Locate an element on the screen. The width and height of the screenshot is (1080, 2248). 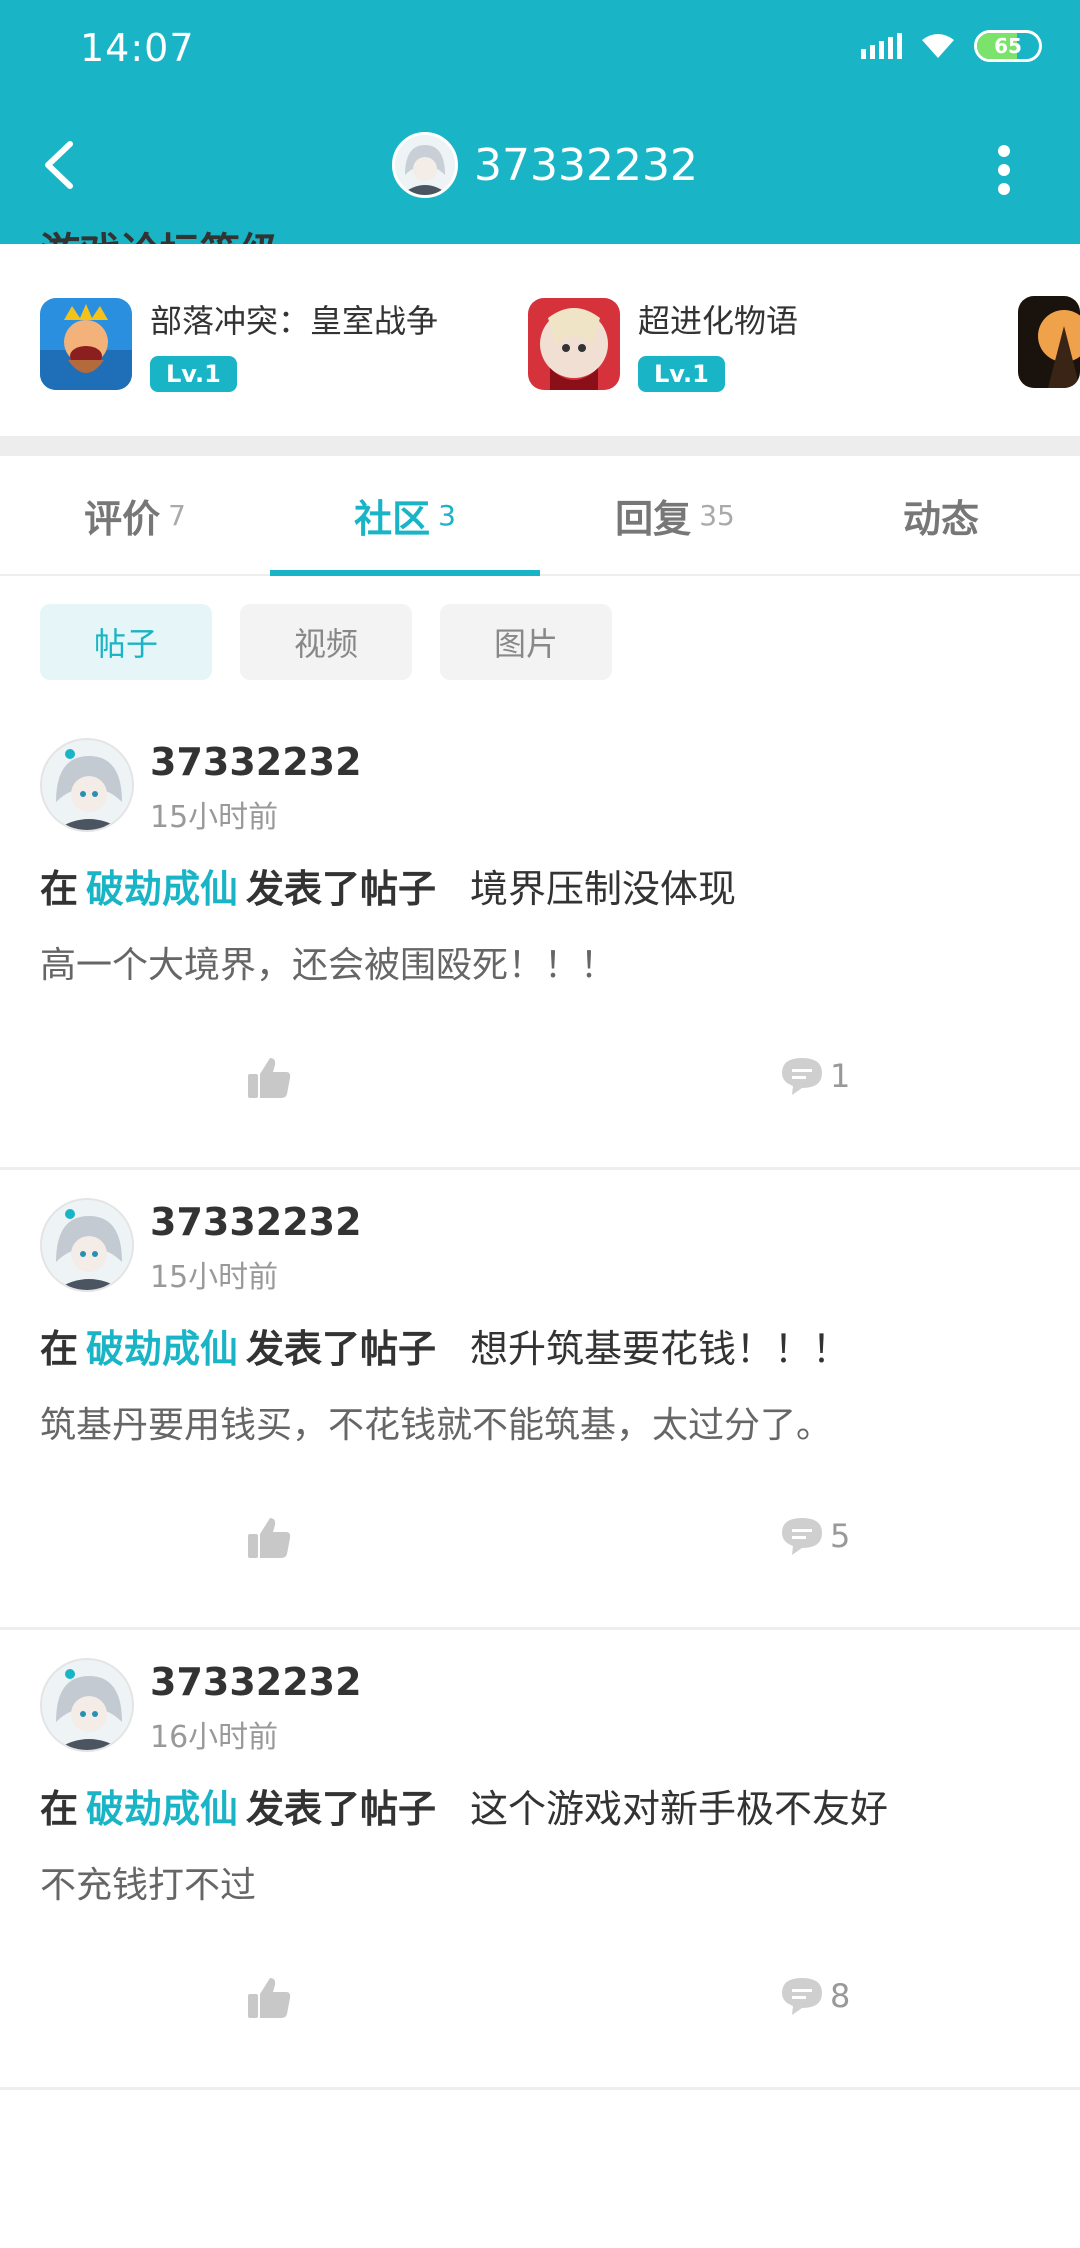
wifi-icon is located at coordinates (938, 46).